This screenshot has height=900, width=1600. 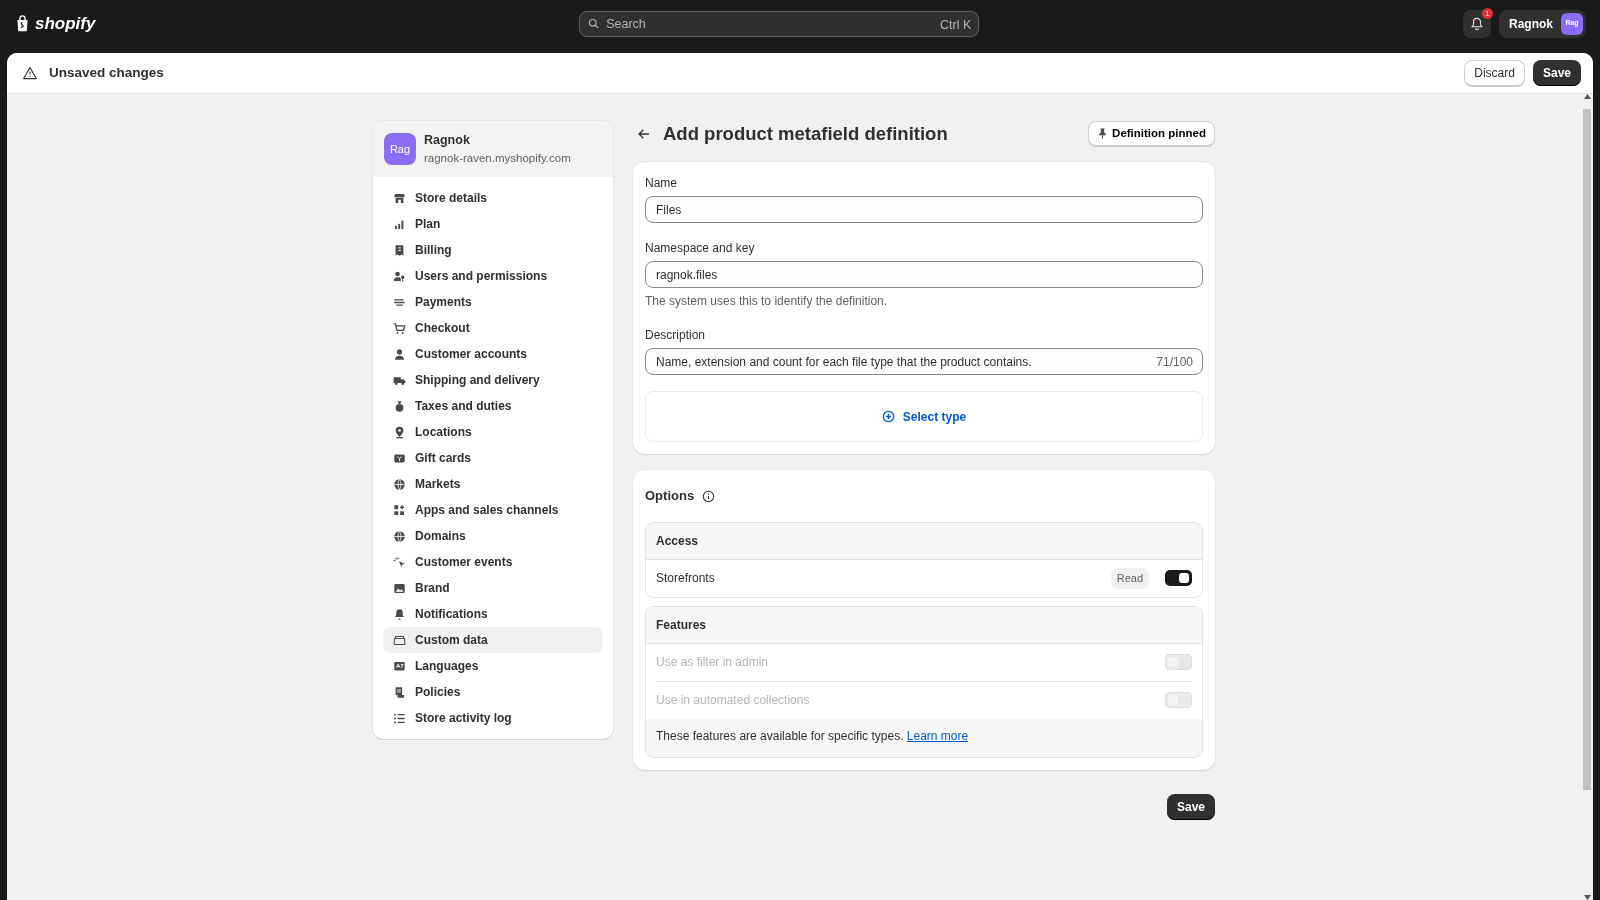 What do you see at coordinates (400, 149) in the screenshot?
I see `store-avatar: Rag` at bounding box center [400, 149].